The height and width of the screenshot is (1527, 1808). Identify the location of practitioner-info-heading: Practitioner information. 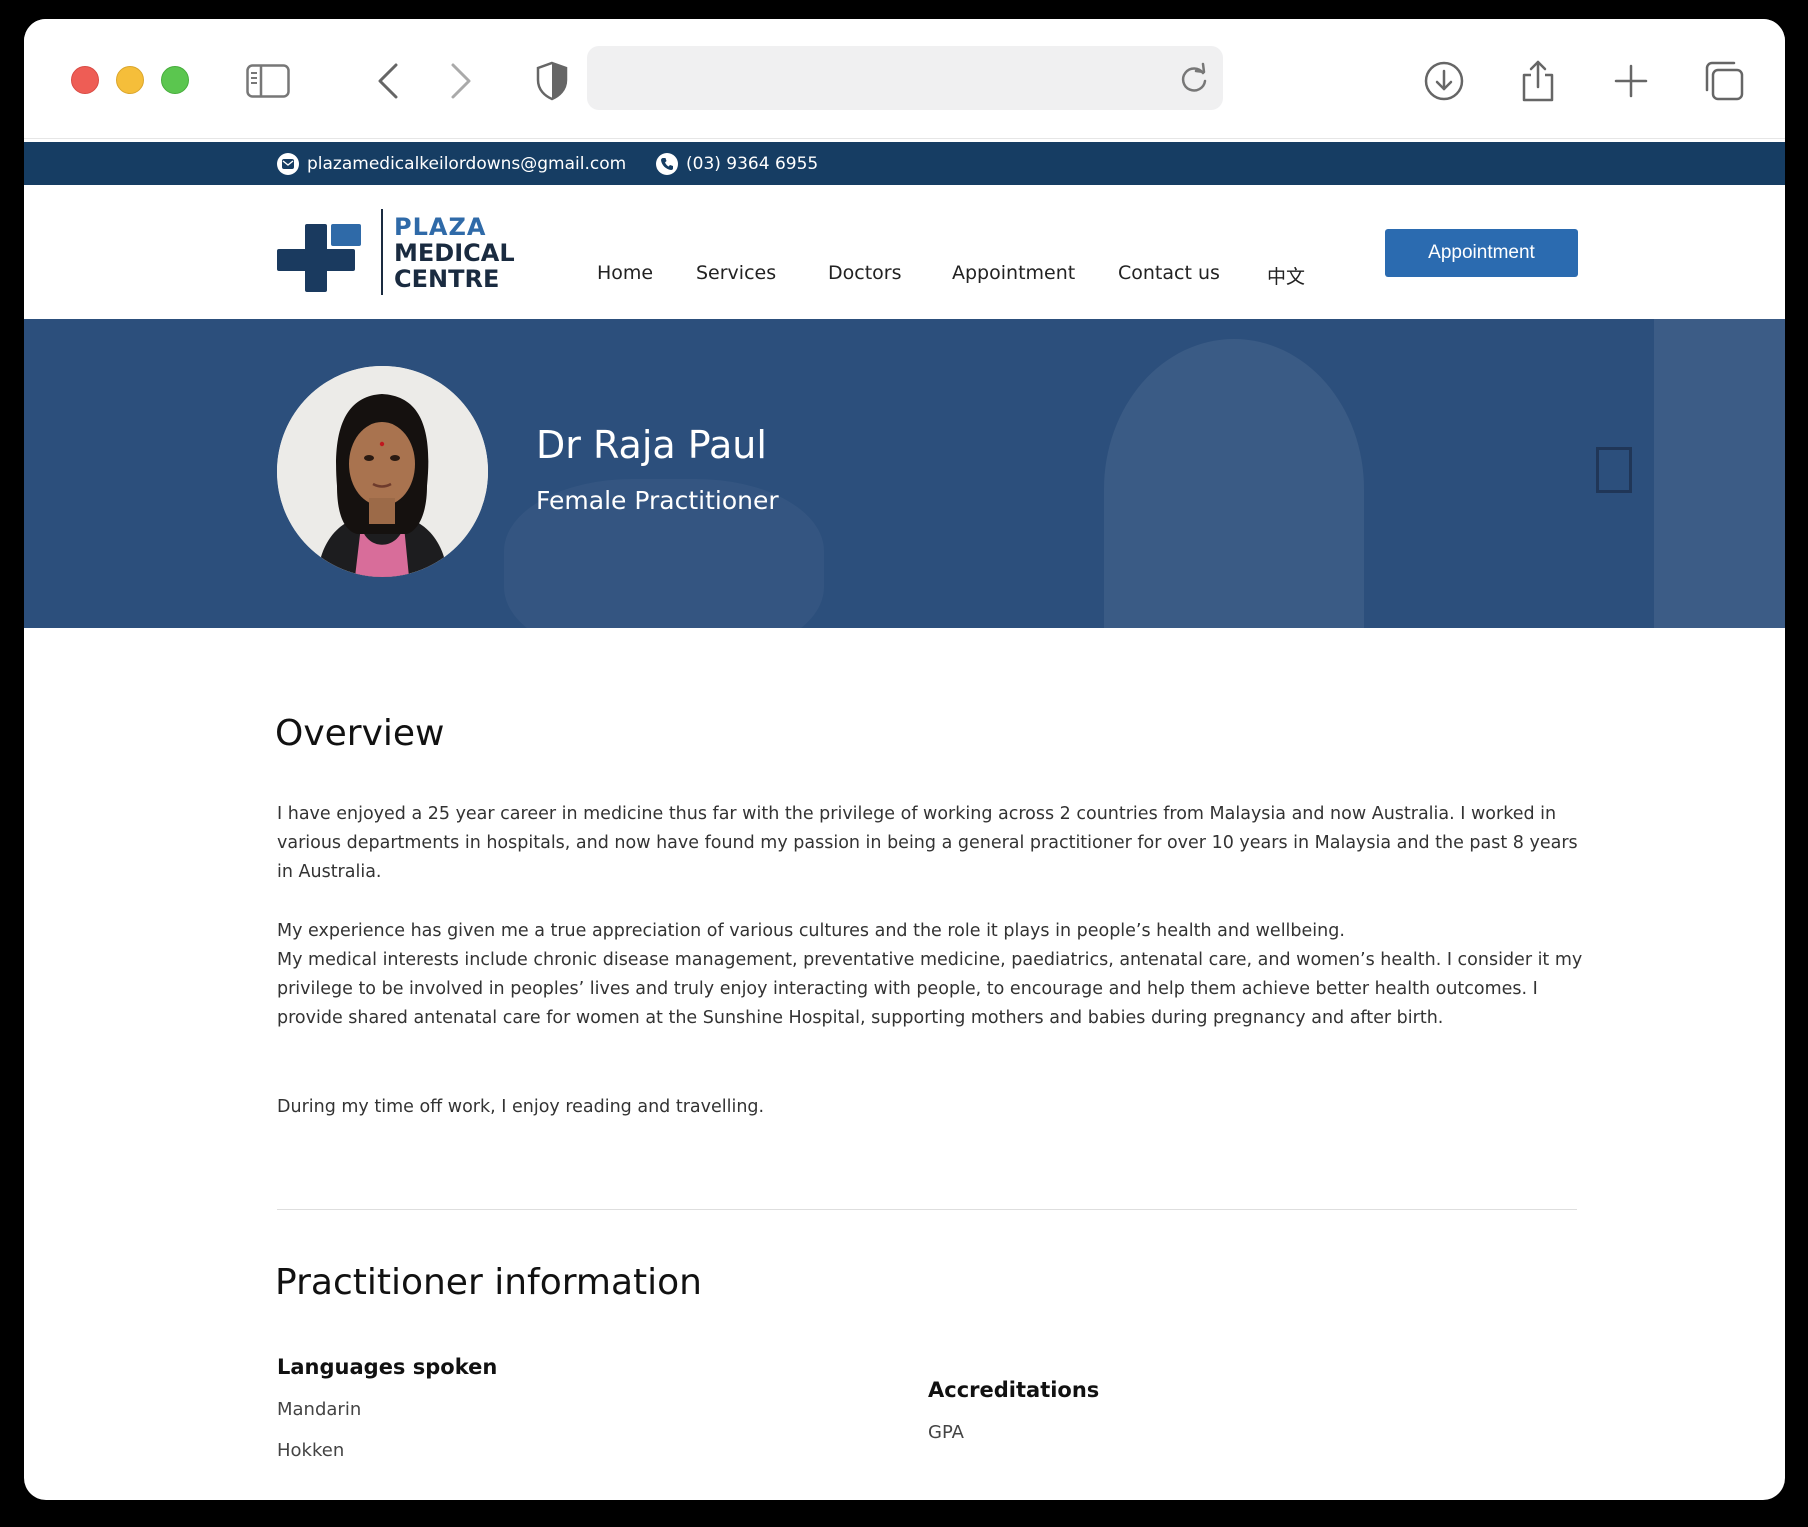
(488, 1282).